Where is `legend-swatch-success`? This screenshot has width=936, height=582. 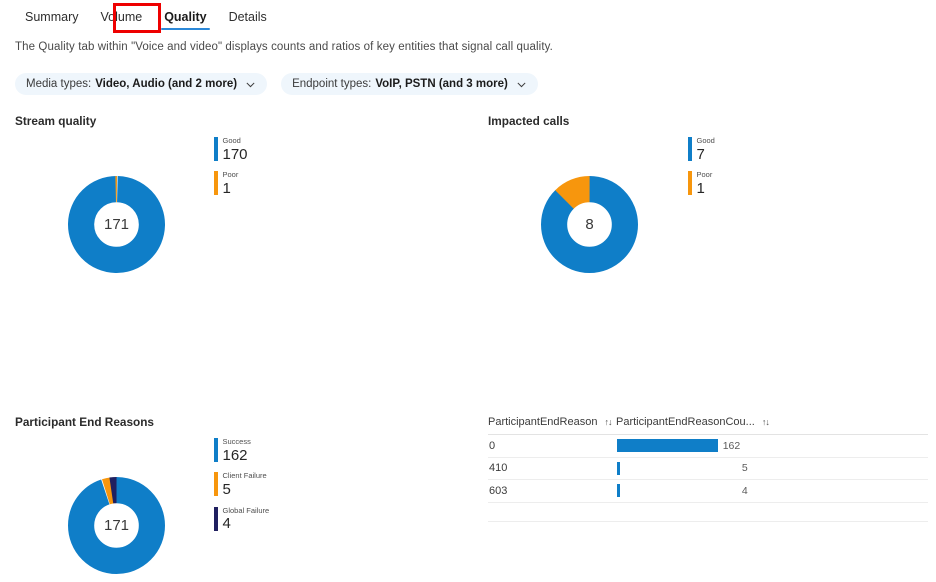
legend-swatch-success is located at coordinates (216, 450).